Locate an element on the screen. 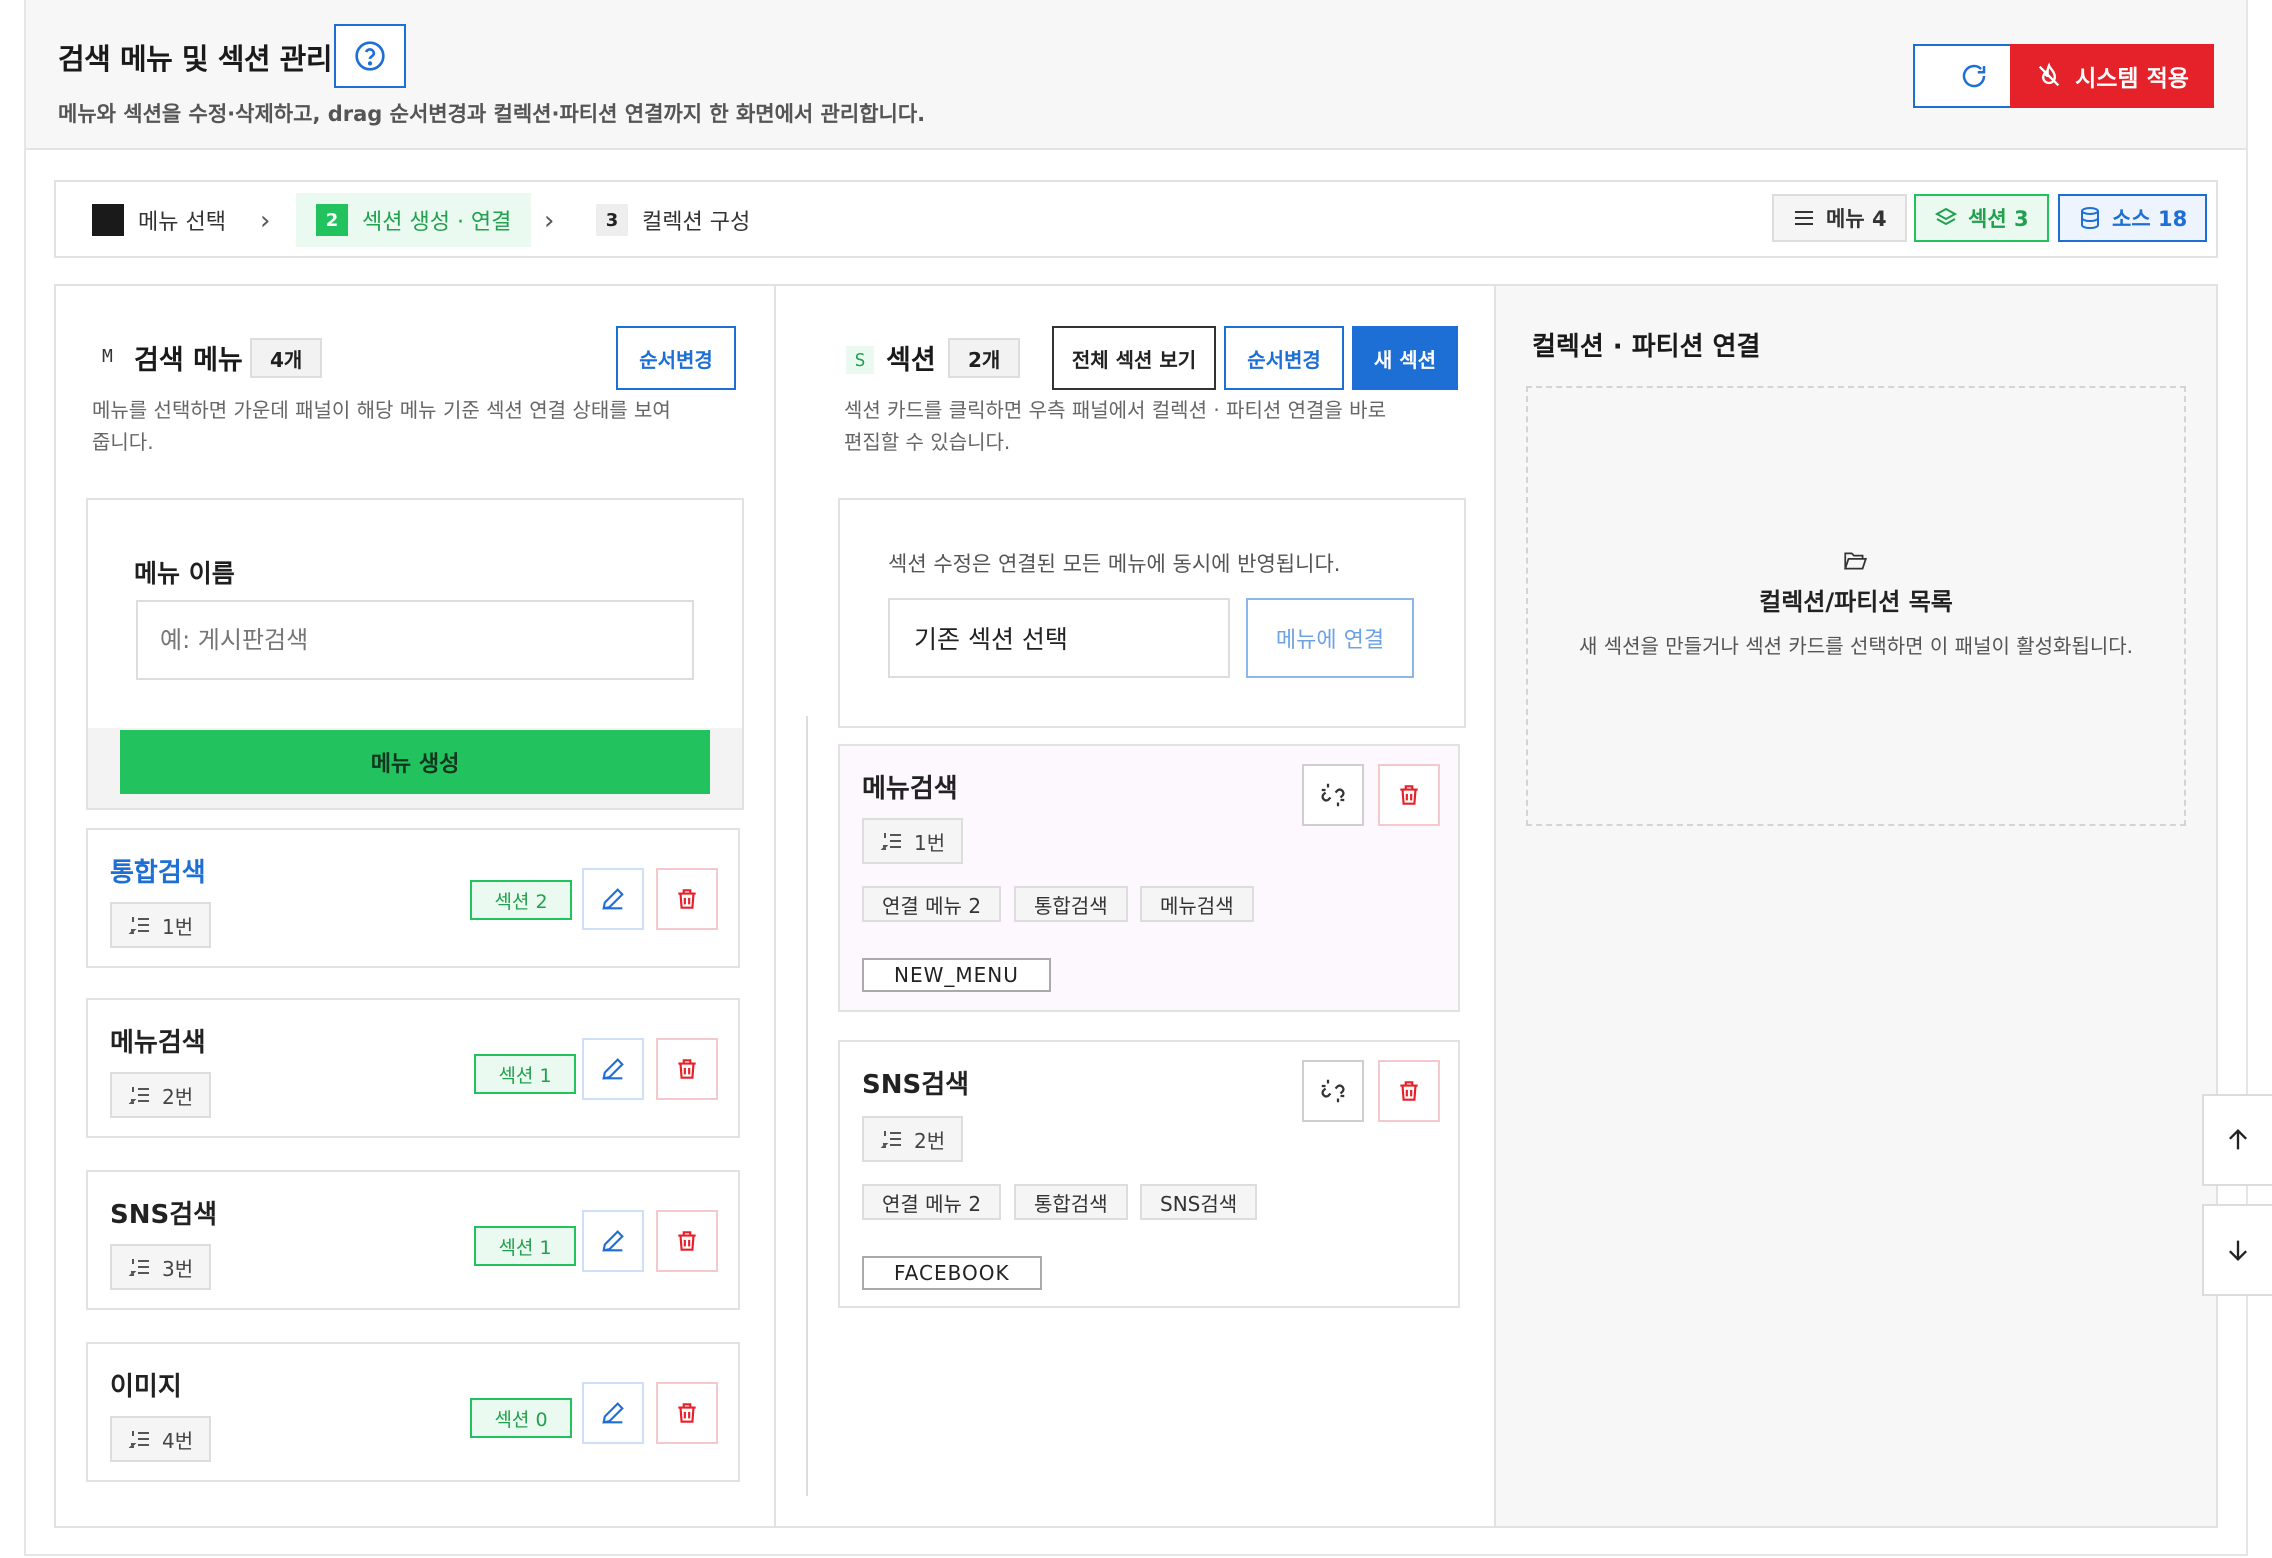 Image resolution: width=2272 pixels, height=1558 pixels. menu-card-1: 통합검색 1번 섹션 2 is located at coordinates (413, 898).